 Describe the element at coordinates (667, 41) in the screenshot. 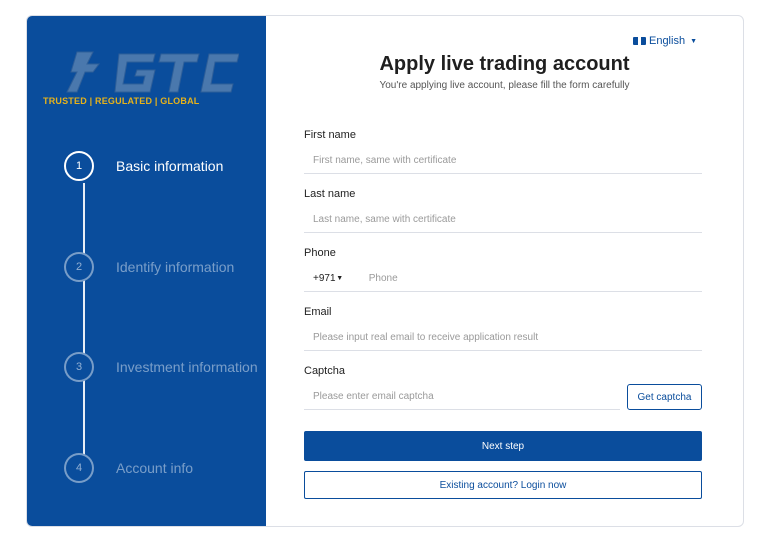

I see `language-label: English` at that location.